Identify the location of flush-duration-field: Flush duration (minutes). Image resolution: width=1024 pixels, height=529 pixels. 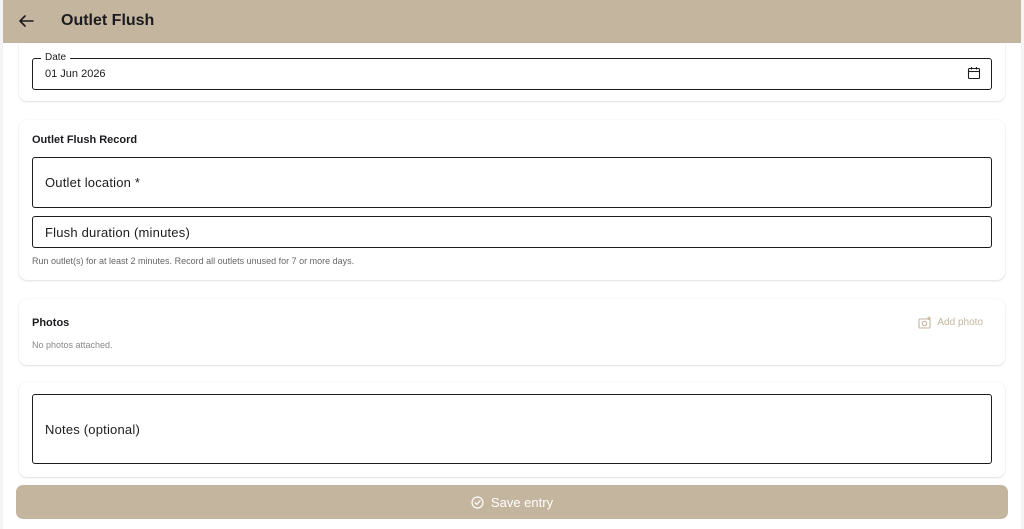
(512, 232).